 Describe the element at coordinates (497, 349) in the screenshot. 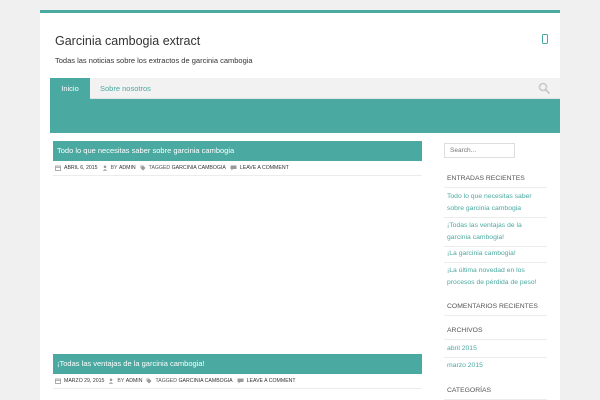

I see `archive-link: abril 2015` at that location.